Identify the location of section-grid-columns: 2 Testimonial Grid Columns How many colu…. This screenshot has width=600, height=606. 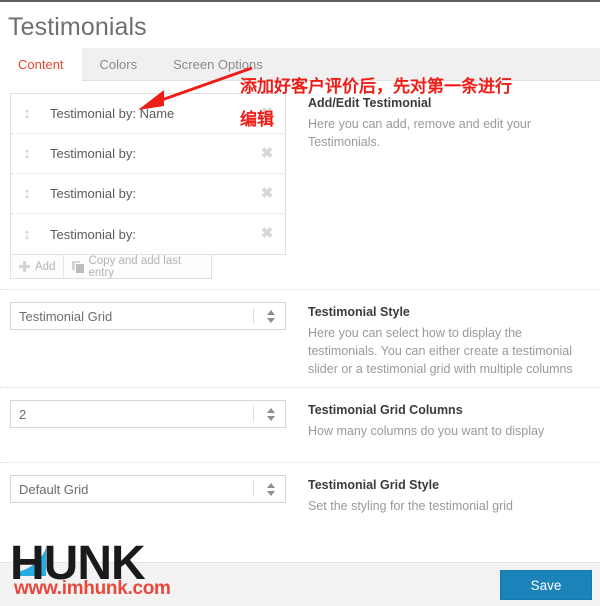
(300, 425).